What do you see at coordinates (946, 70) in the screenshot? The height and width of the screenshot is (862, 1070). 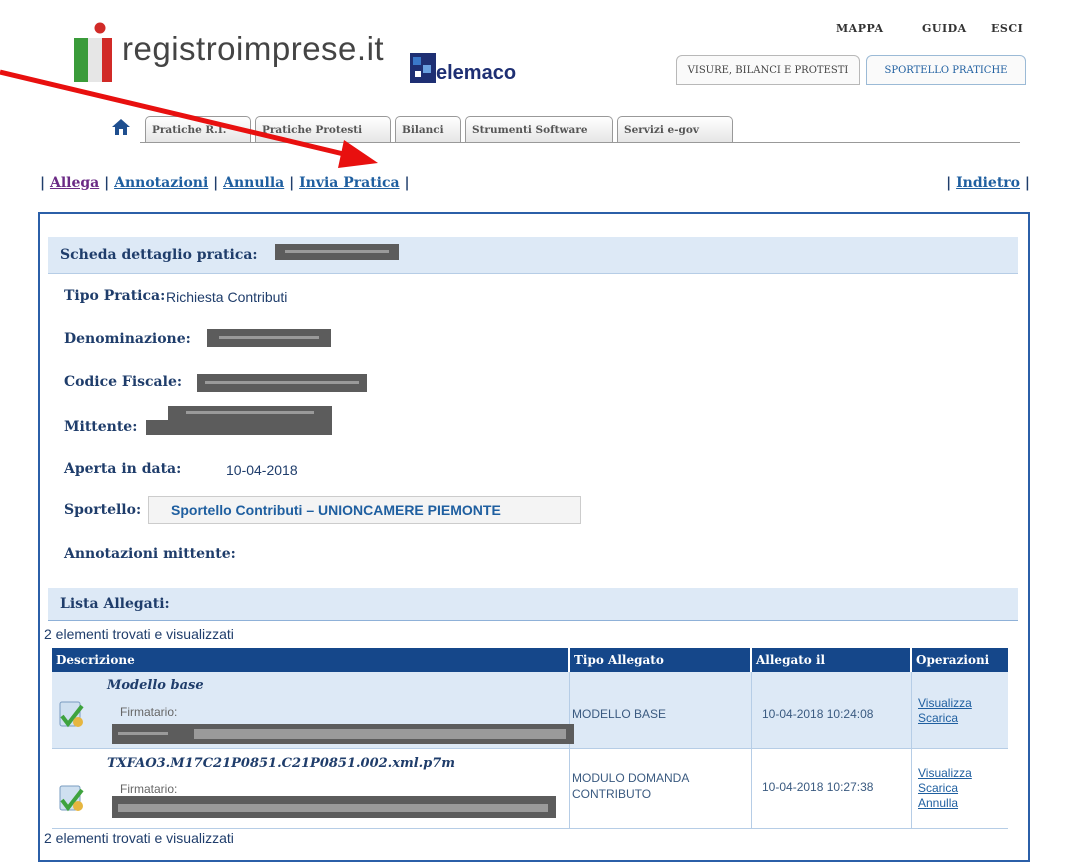 I see `tab-sportello-pratiche: SPORTELLO PRATICHE` at bounding box center [946, 70].